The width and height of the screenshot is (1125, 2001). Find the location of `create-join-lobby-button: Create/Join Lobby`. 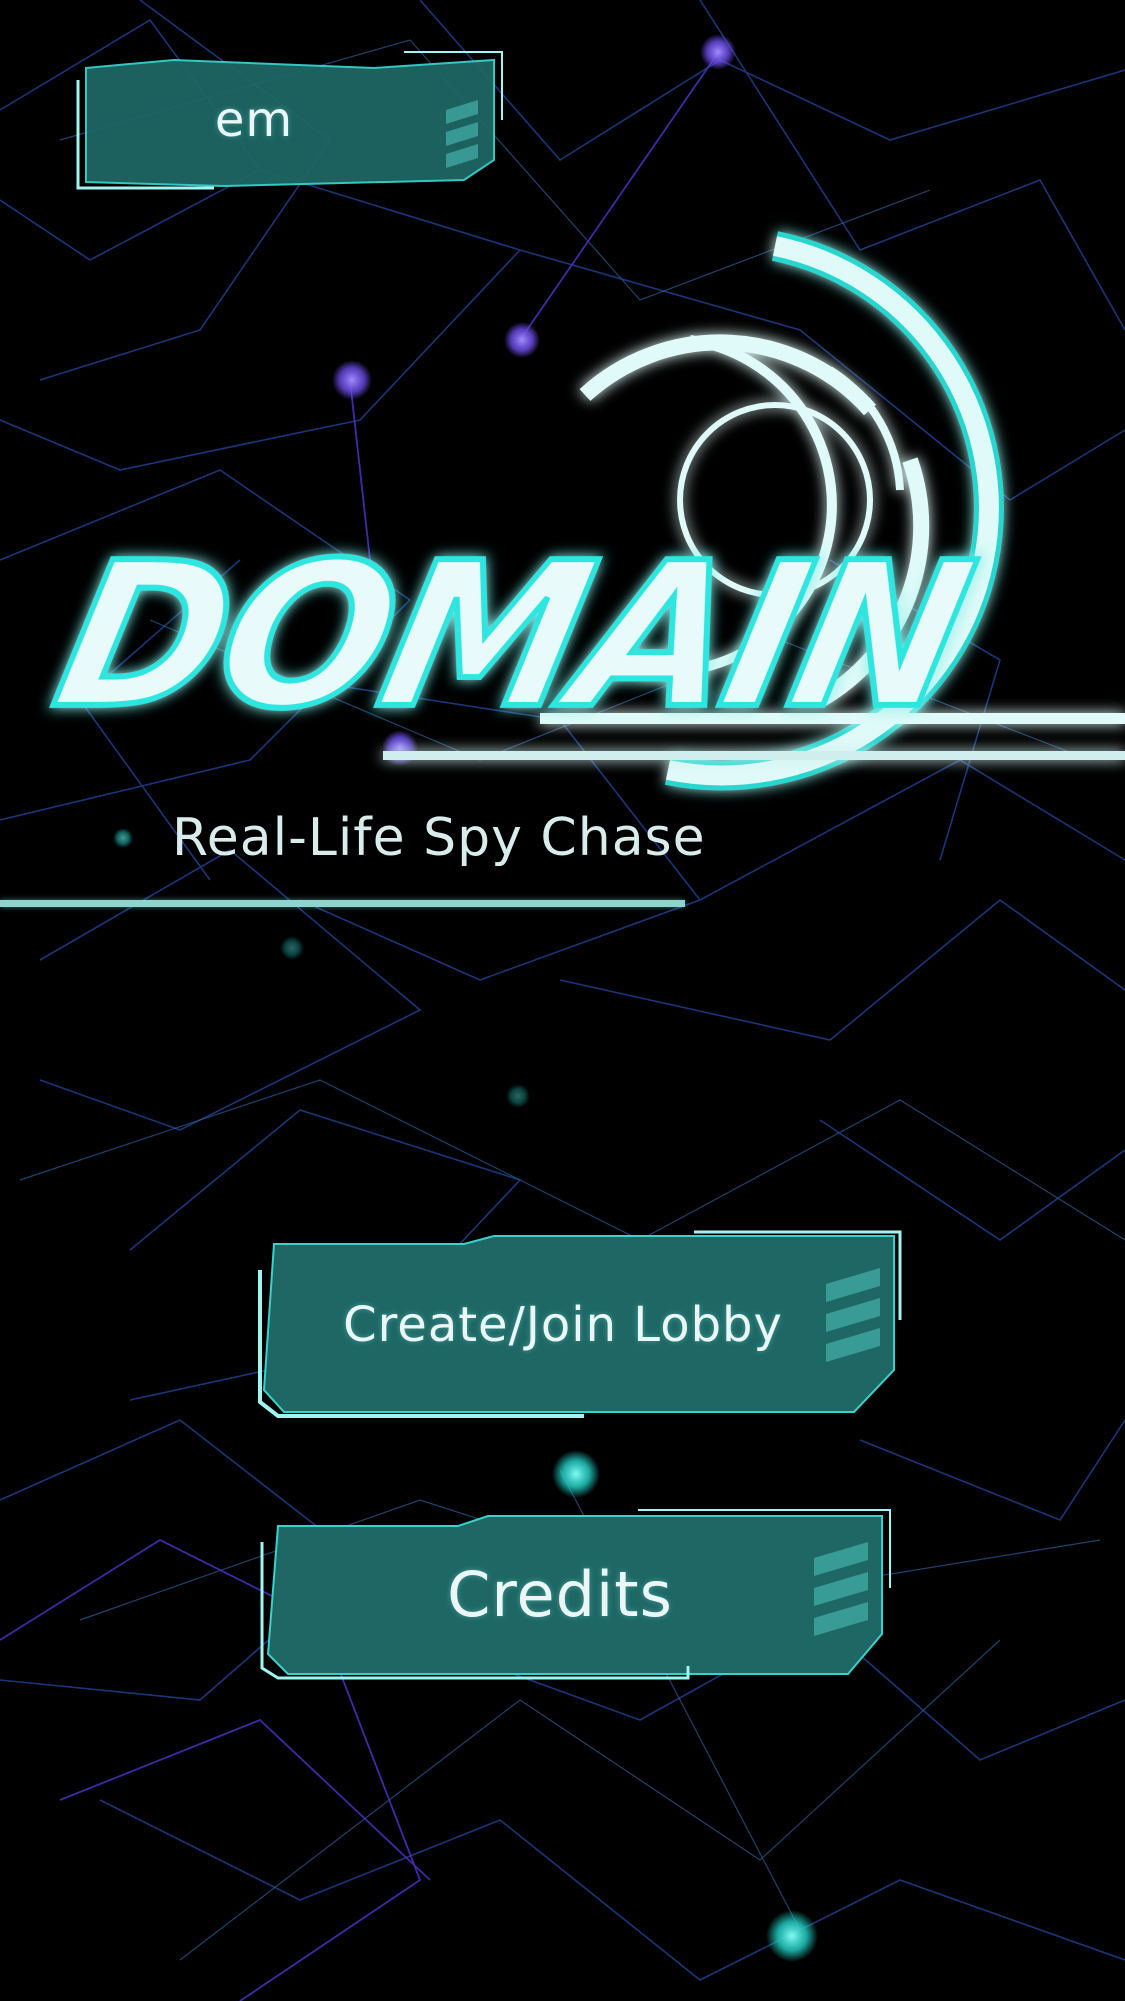

create-join-lobby-button: Create/Join Lobby is located at coordinates (578, 1325).